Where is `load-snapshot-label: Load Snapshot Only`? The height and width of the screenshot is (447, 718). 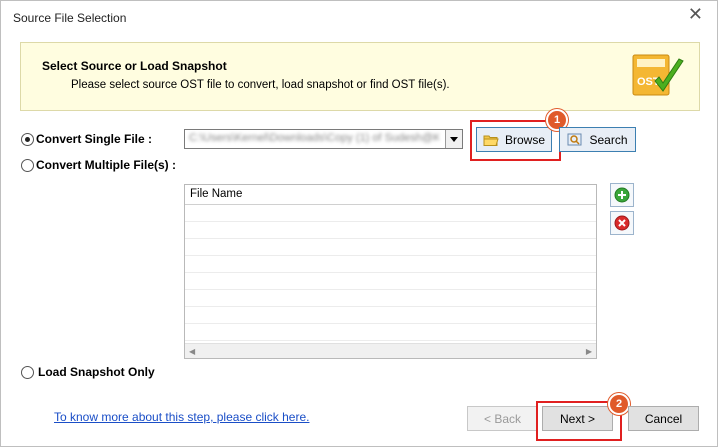
load-snapshot-label: Load Snapshot Only is located at coordinates (96, 372).